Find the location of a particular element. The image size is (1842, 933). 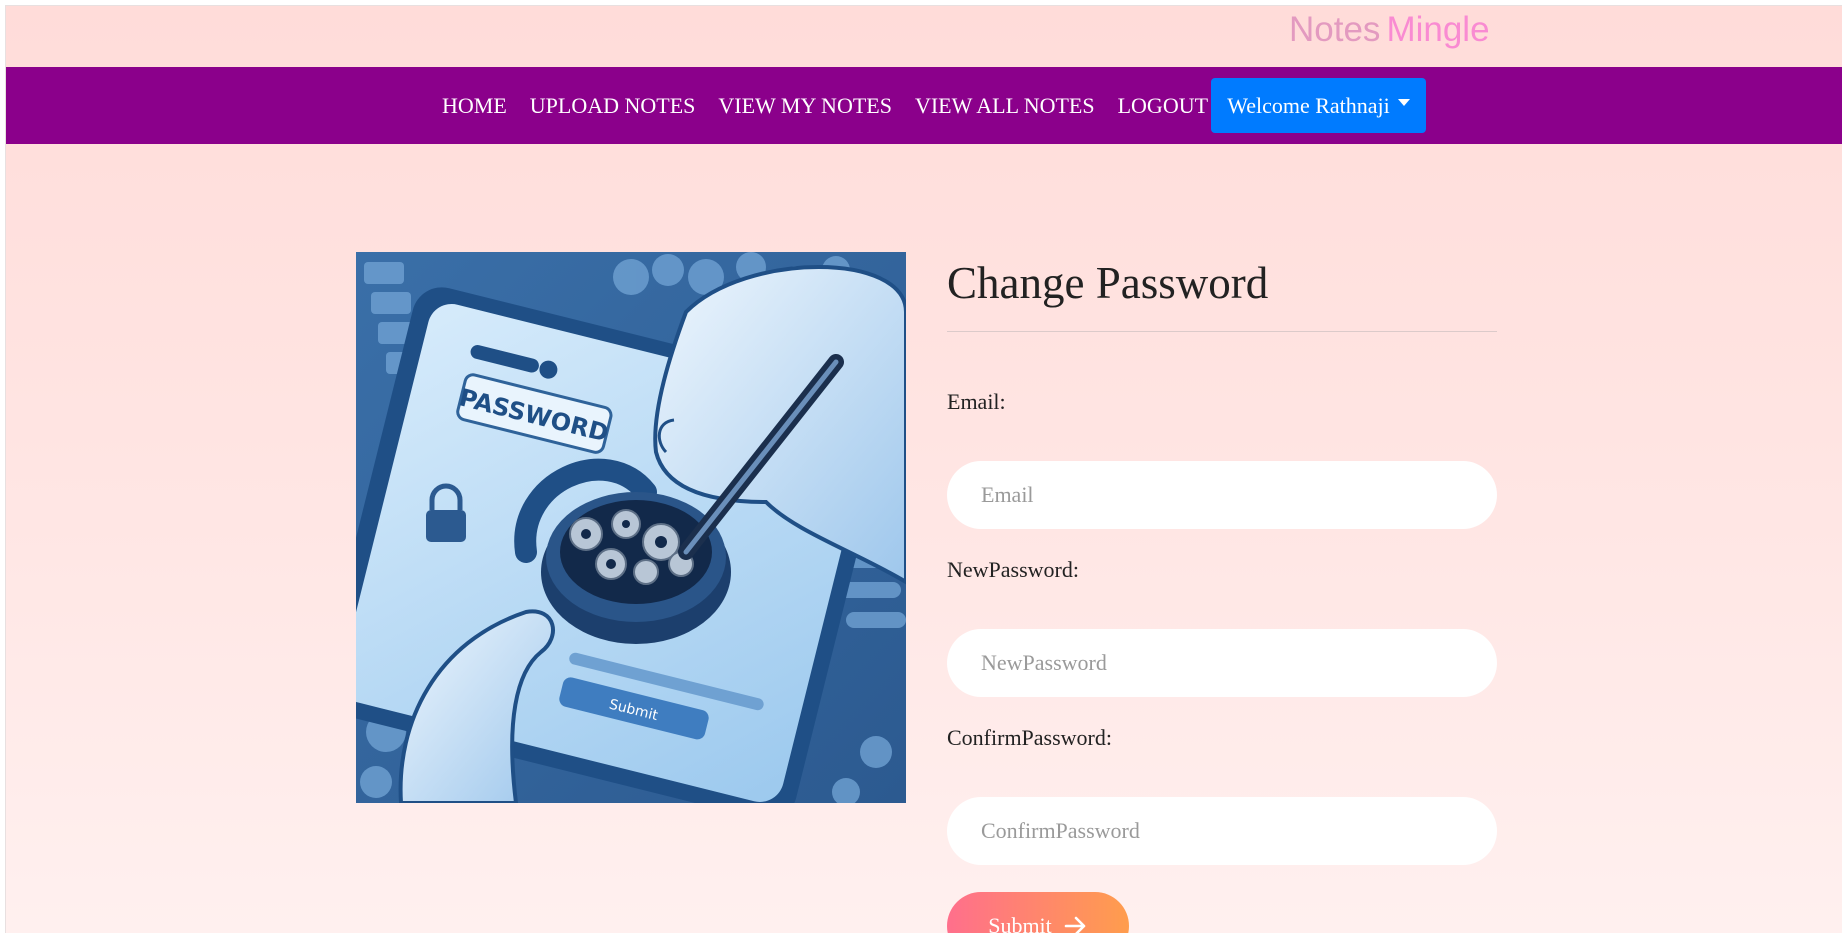

nav-logout-link: LOGOUT is located at coordinates (1163, 106).